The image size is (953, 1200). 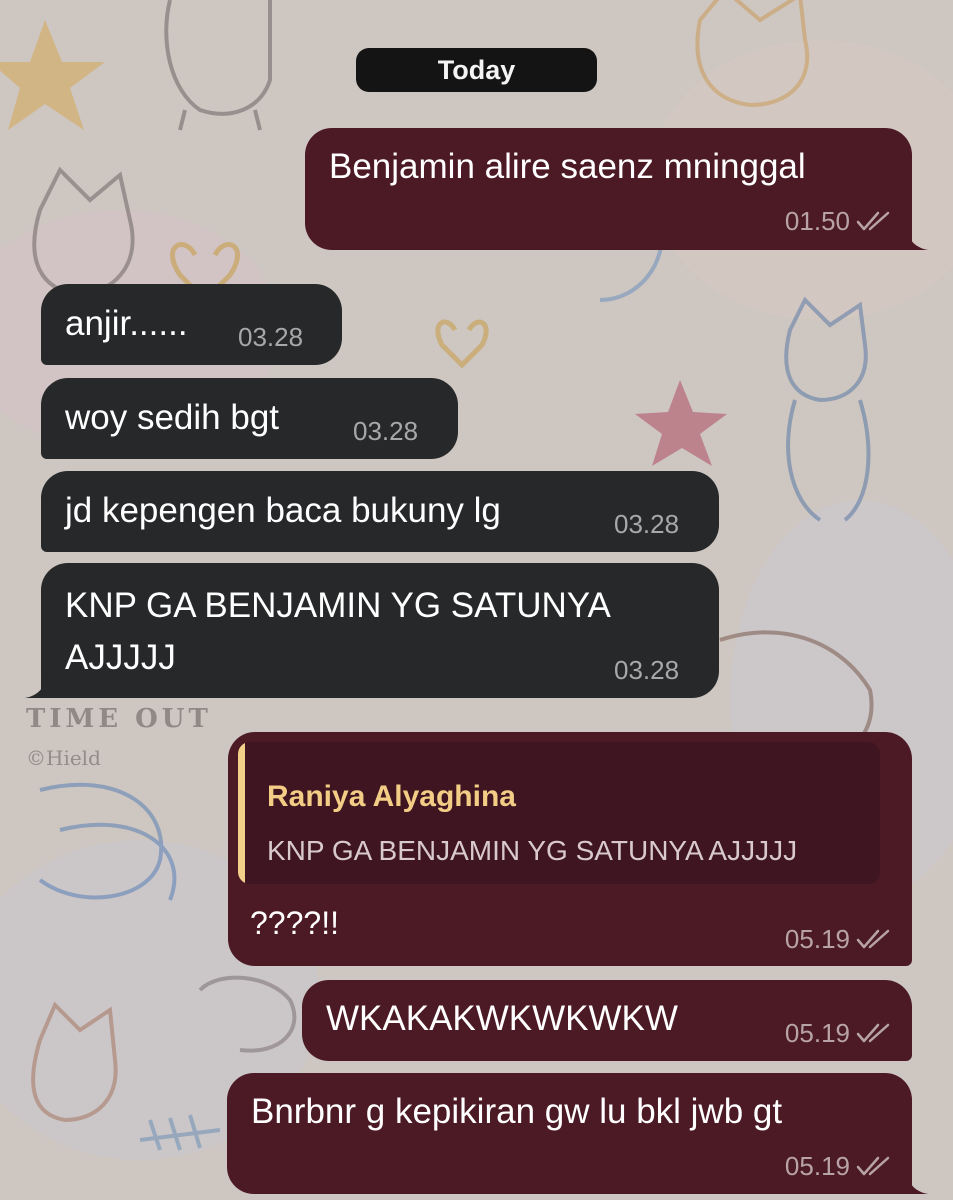 I want to click on reply-accent-bar, so click(x=241, y=813).